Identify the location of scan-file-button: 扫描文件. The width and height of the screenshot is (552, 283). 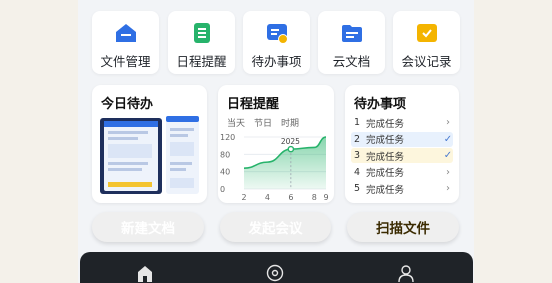
(403, 227).